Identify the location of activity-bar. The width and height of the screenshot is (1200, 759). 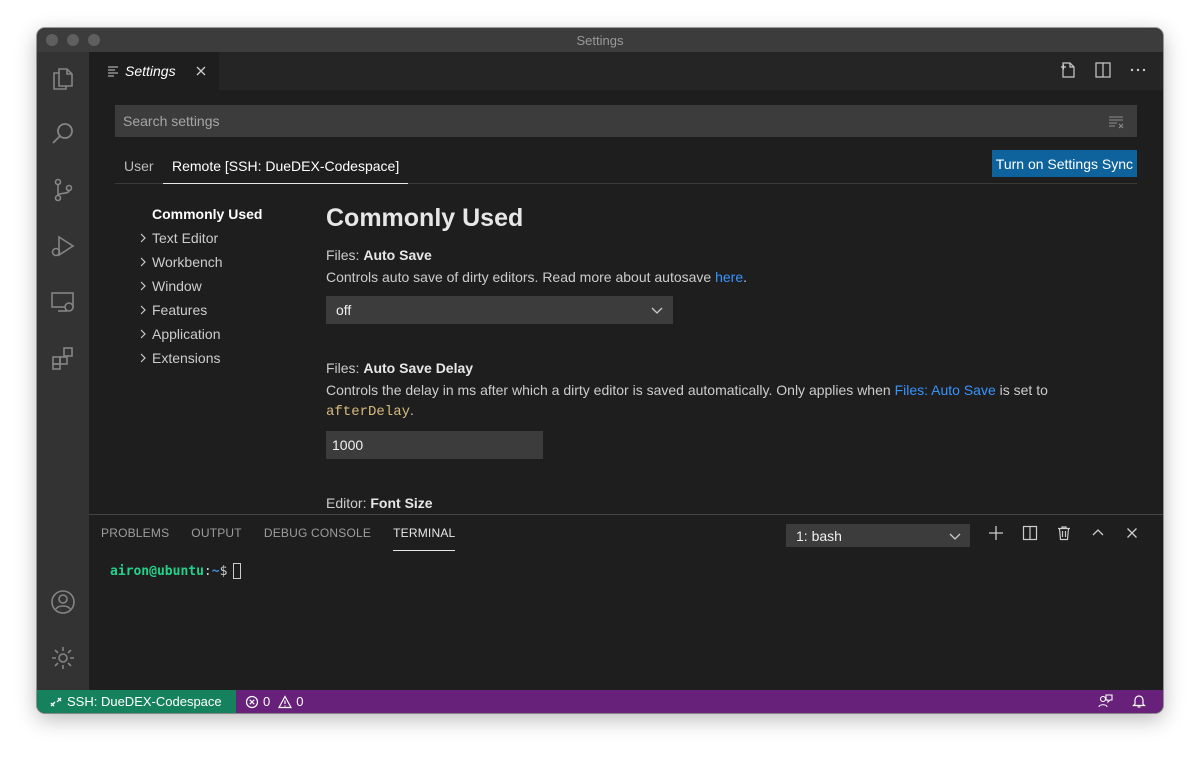
(63, 371).